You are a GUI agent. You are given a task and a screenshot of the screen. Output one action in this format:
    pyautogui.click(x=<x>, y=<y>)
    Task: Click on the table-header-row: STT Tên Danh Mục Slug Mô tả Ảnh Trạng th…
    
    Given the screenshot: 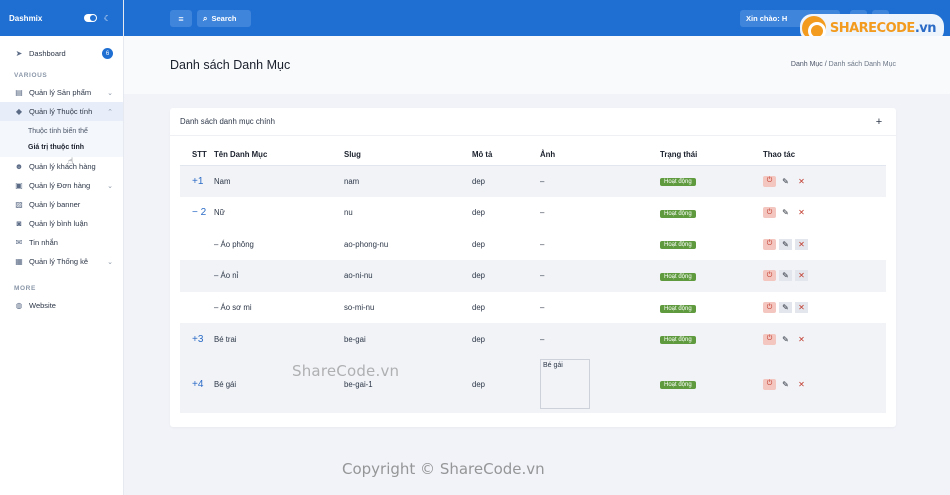 What is the action you would take?
    pyautogui.click(x=533, y=155)
    